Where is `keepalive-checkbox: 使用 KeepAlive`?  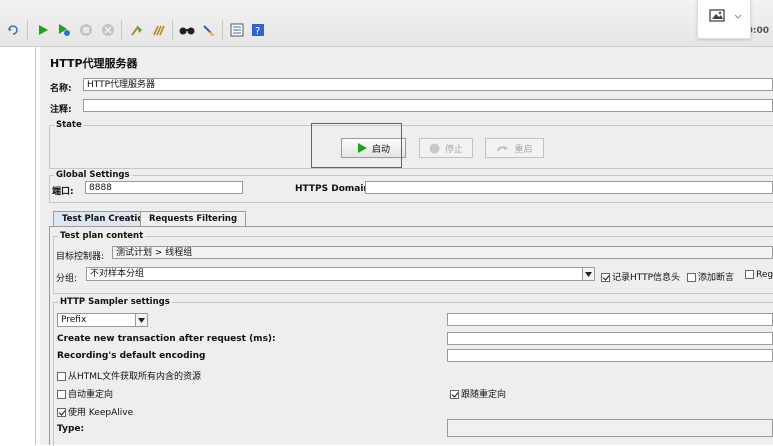 keepalive-checkbox: 使用 KeepAlive is located at coordinates (95, 411).